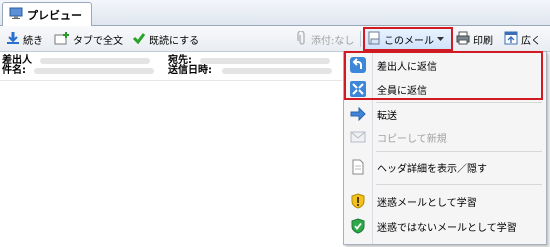 The width and height of the screenshot is (550, 247). What do you see at coordinates (440, 39) in the screenshot?
I see `chevron-down-icon` at bounding box center [440, 39].